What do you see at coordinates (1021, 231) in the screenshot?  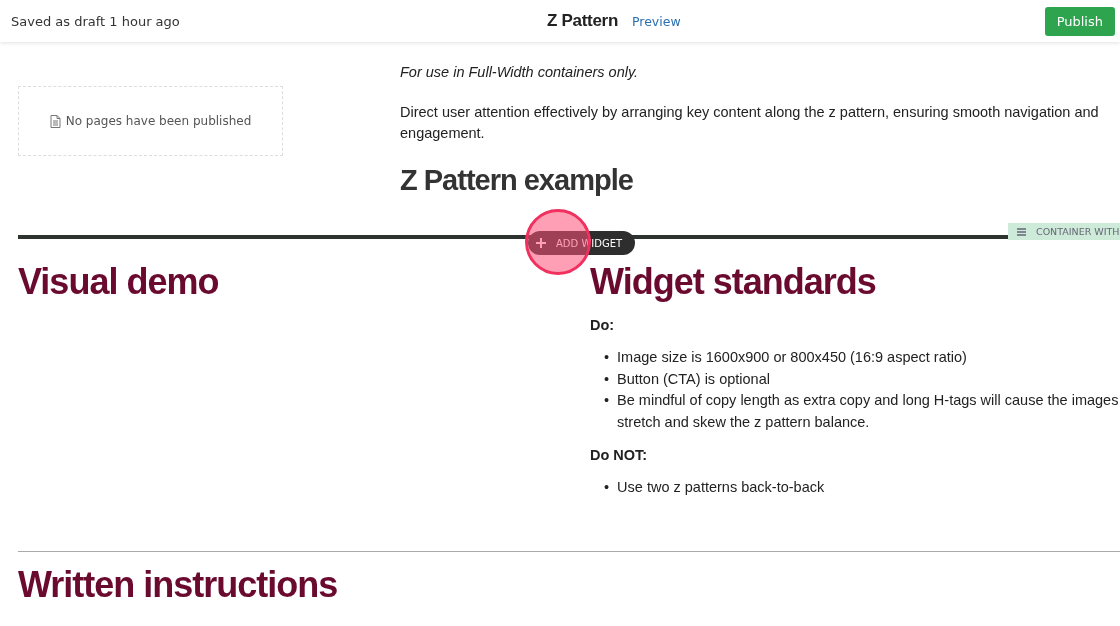 I see `menu-icon` at bounding box center [1021, 231].